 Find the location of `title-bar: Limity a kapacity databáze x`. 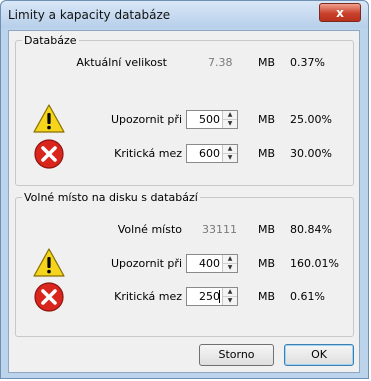

title-bar: Limity a kapacity databáze x is located at coordinates (184, 14).